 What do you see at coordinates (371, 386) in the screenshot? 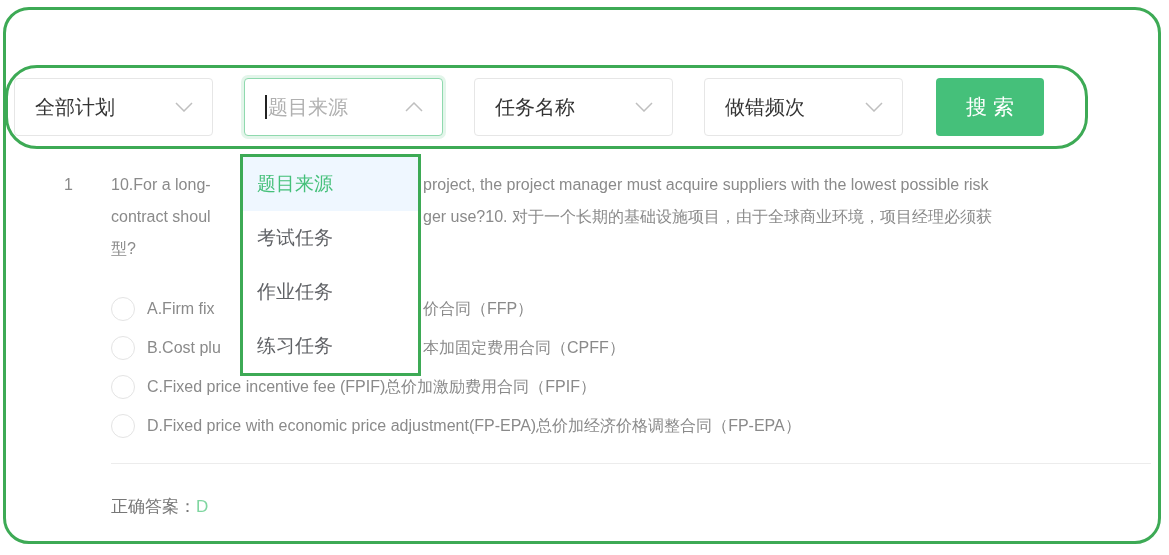
I see `option-text: C.Fixed price incentive fee (FPIF)总价加激励费用合同（FPIF）` at bounding box center [371, 386].